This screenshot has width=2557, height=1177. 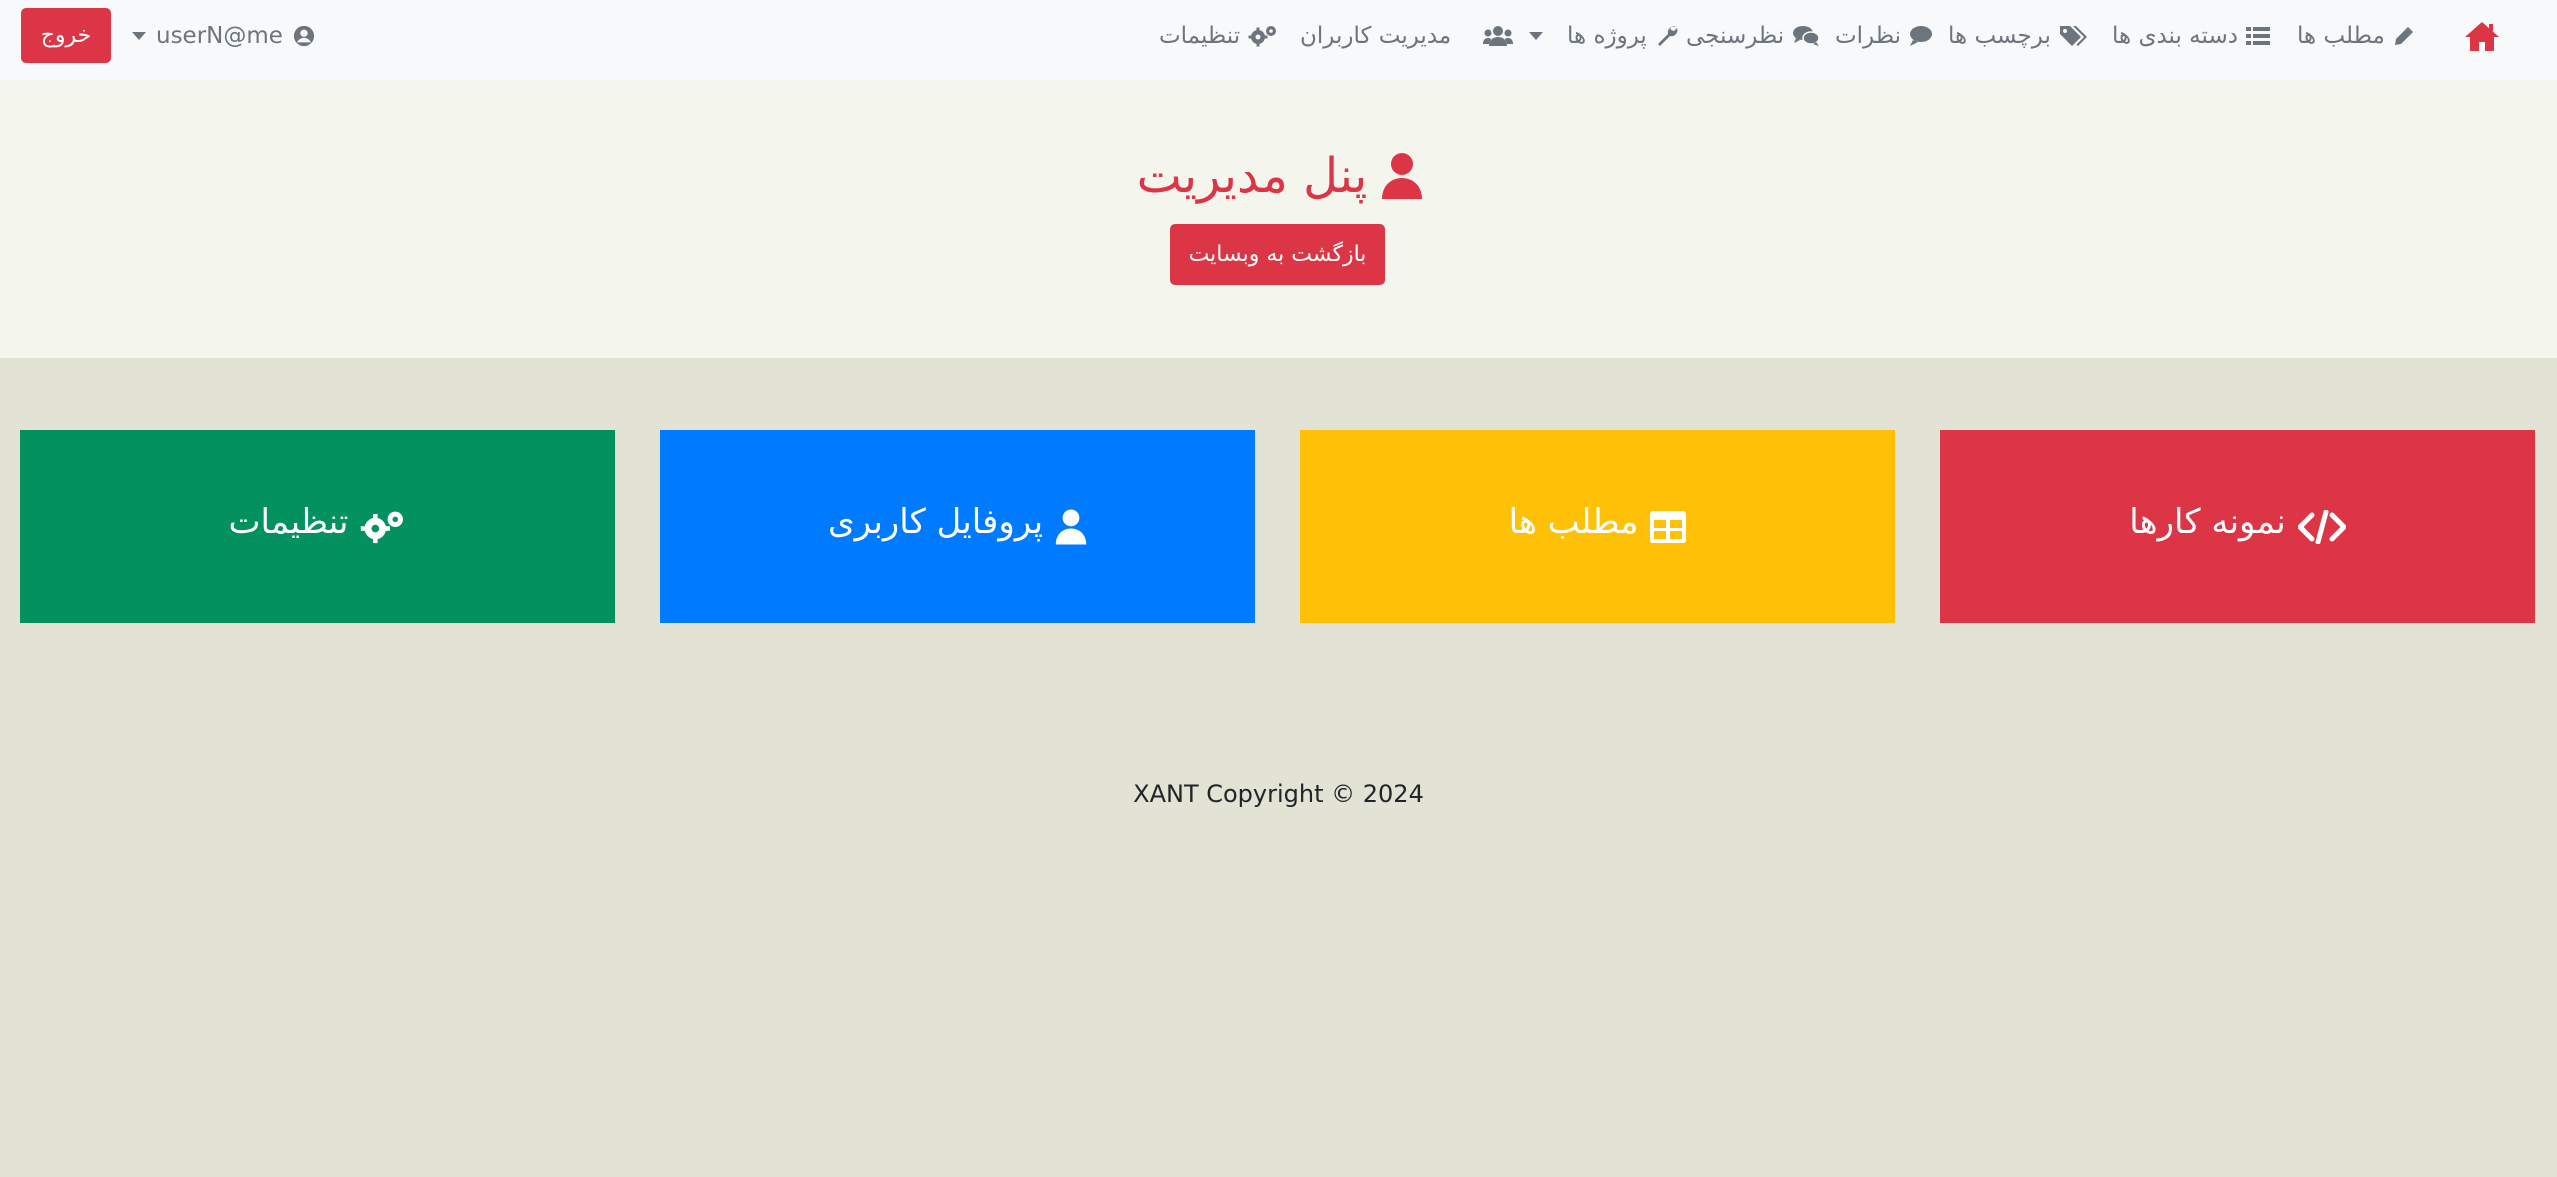 I want to click on nav-item-label: نظرسنجی, so click(x=1735, y=36).